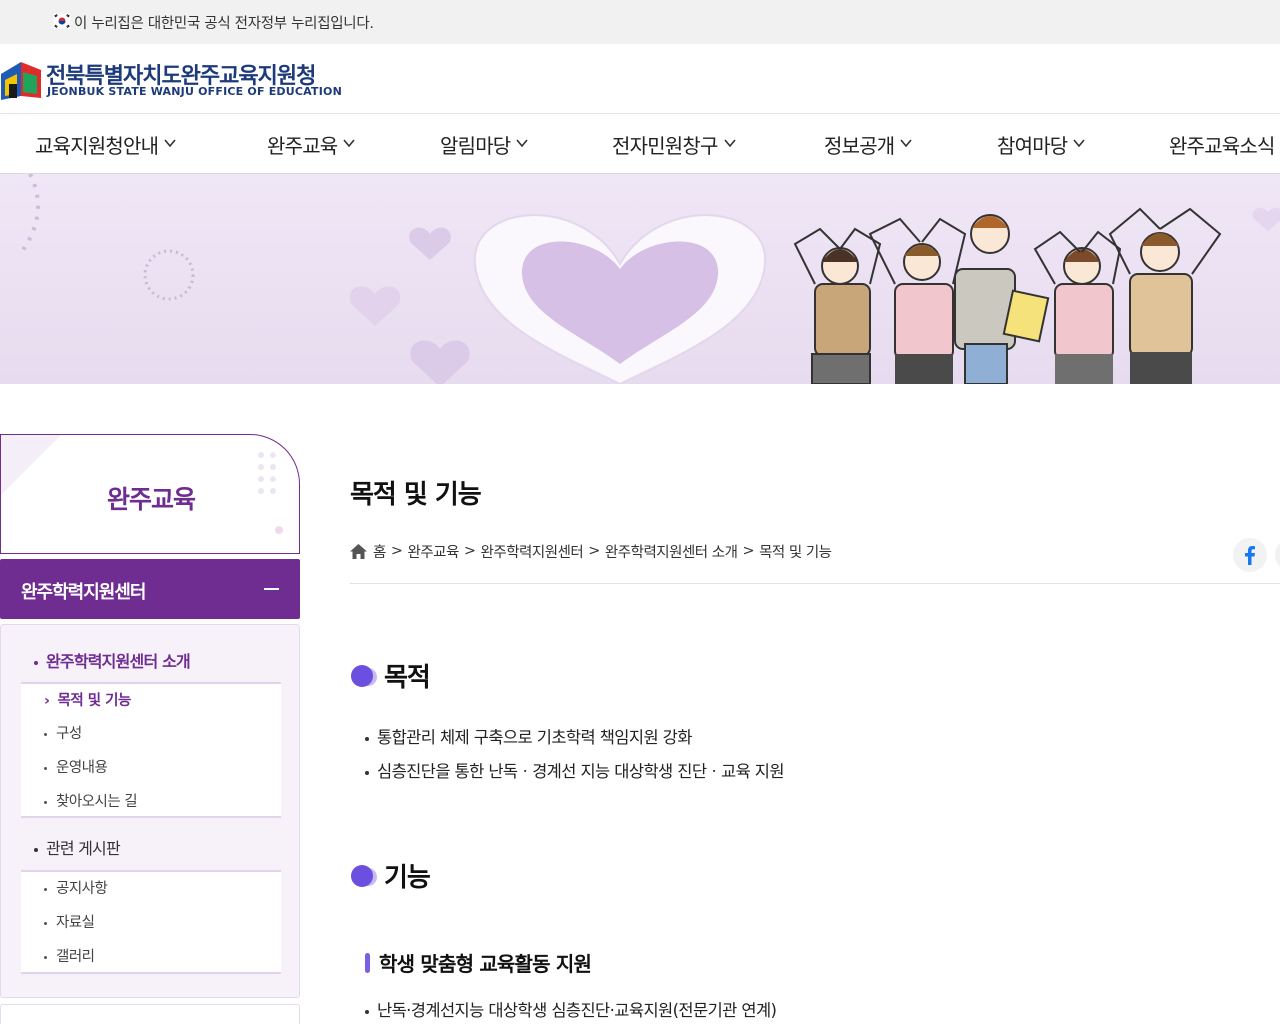  I want to click on bullet-item: 심층진단을 통한 난독ㆍ경계선 지능 대상학생 진단ㆍ교육 지원, so click(575, 770).